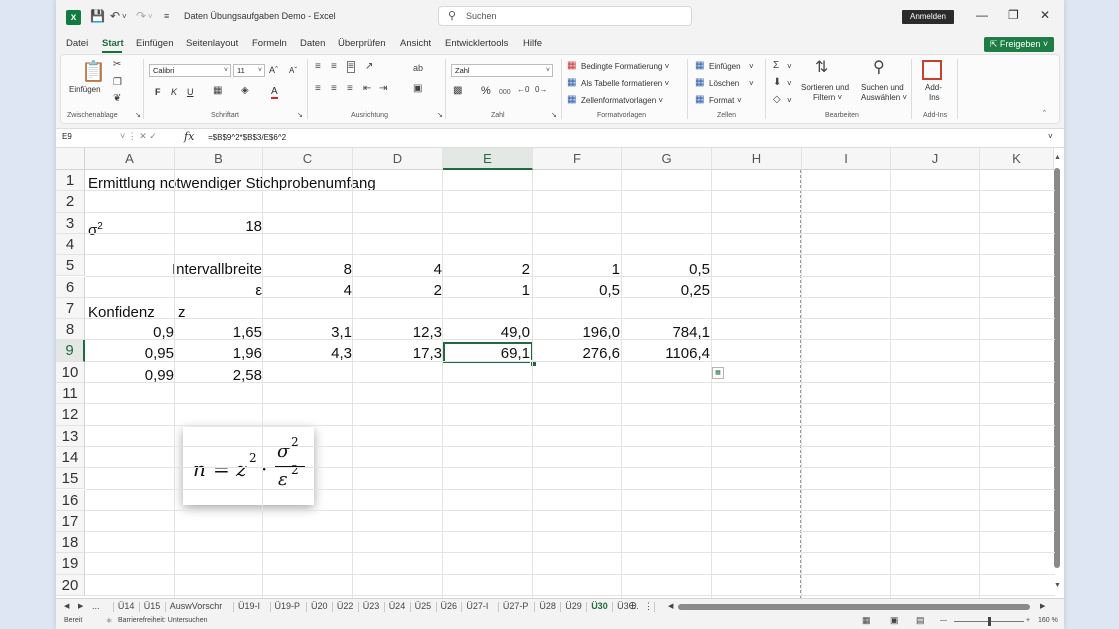 This screenshot has width=1119, height=629. I want to click on conditional-formatting-icon: ▦, so click(571, 65).